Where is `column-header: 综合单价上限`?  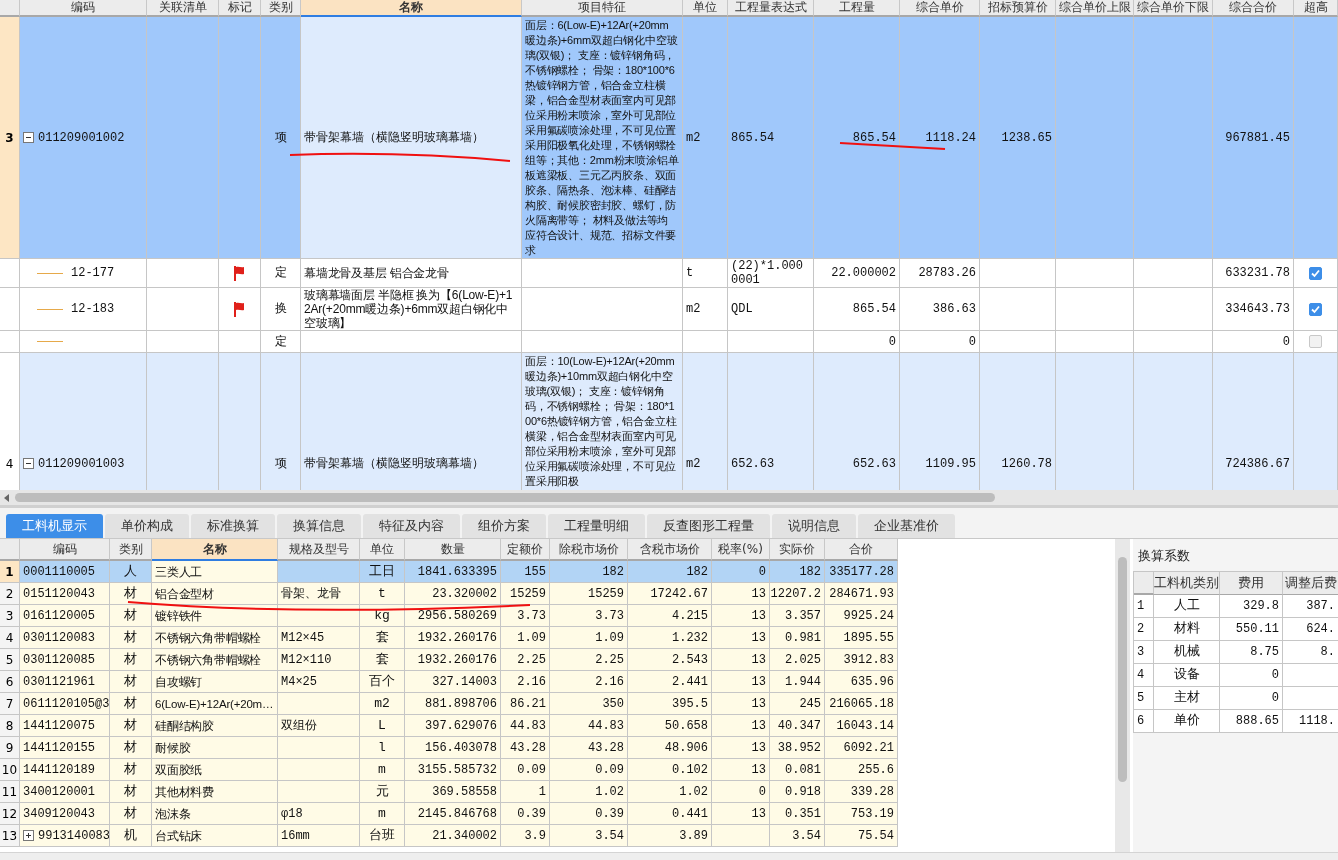 column-header: 综合单价上限 is located at coordinates (1095, 8).